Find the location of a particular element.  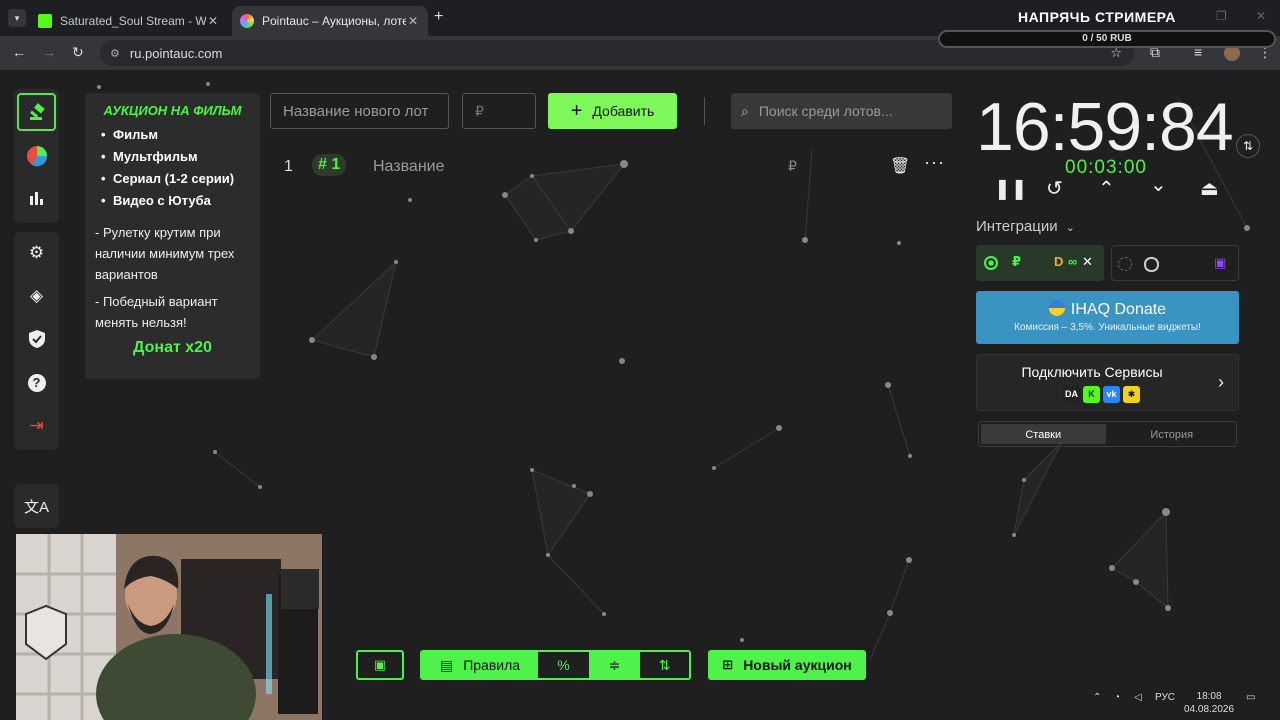

lot-id-badge: # 1 is located at coordinates (329, 165).